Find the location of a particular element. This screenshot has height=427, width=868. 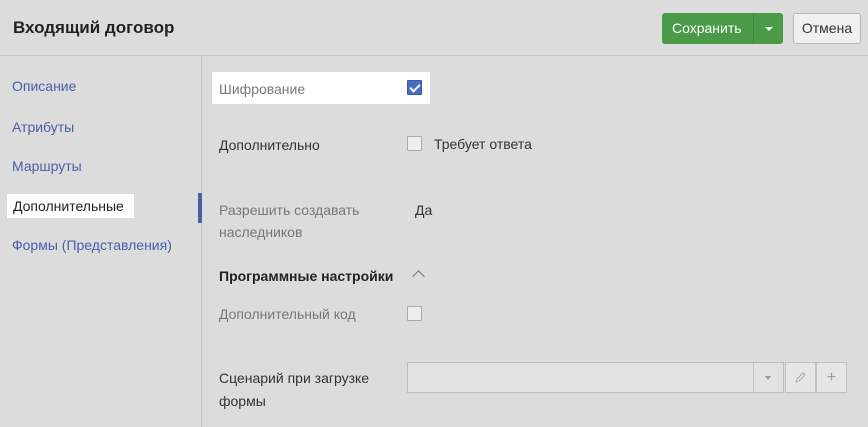

cancel-button: Отмена is located at coordinates (827, 28).